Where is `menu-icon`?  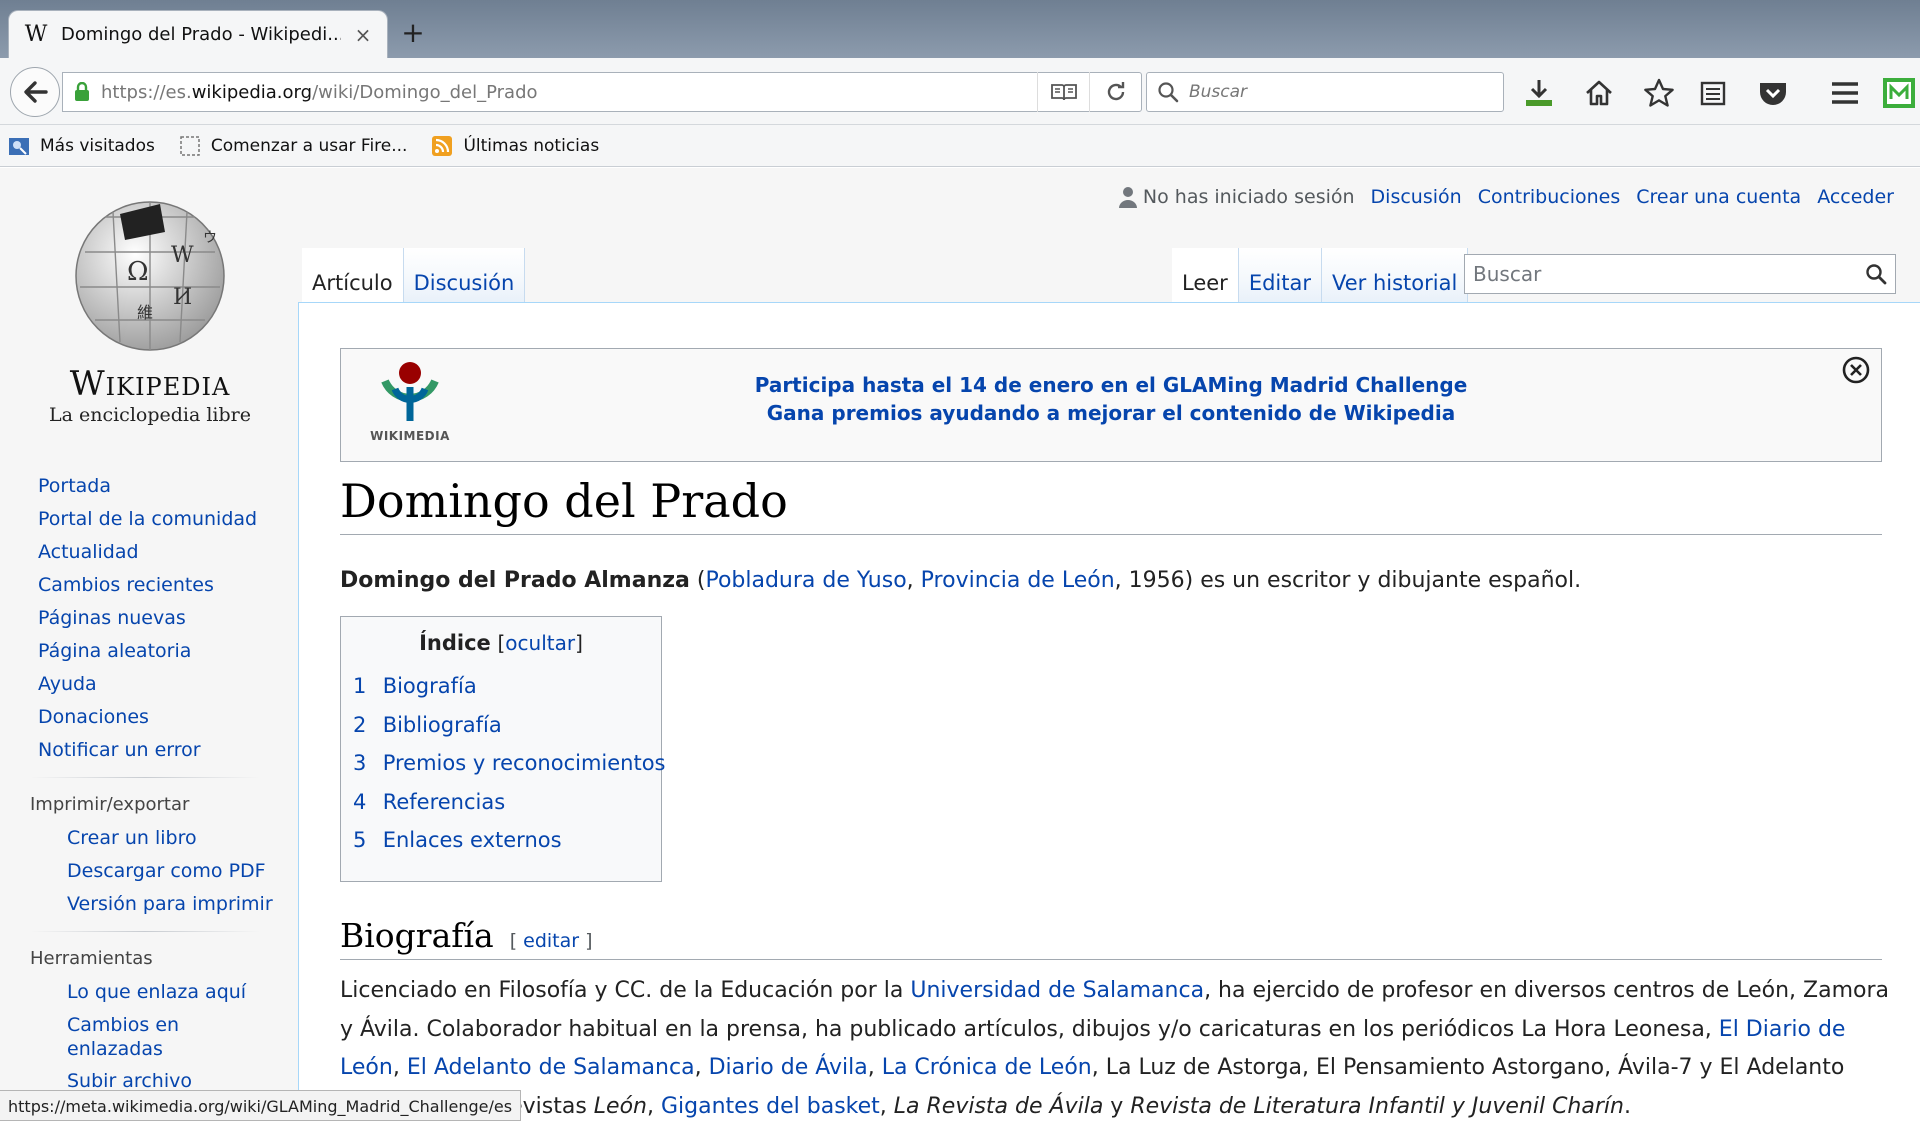
menu-icon is located at coordinates (1845, 93).